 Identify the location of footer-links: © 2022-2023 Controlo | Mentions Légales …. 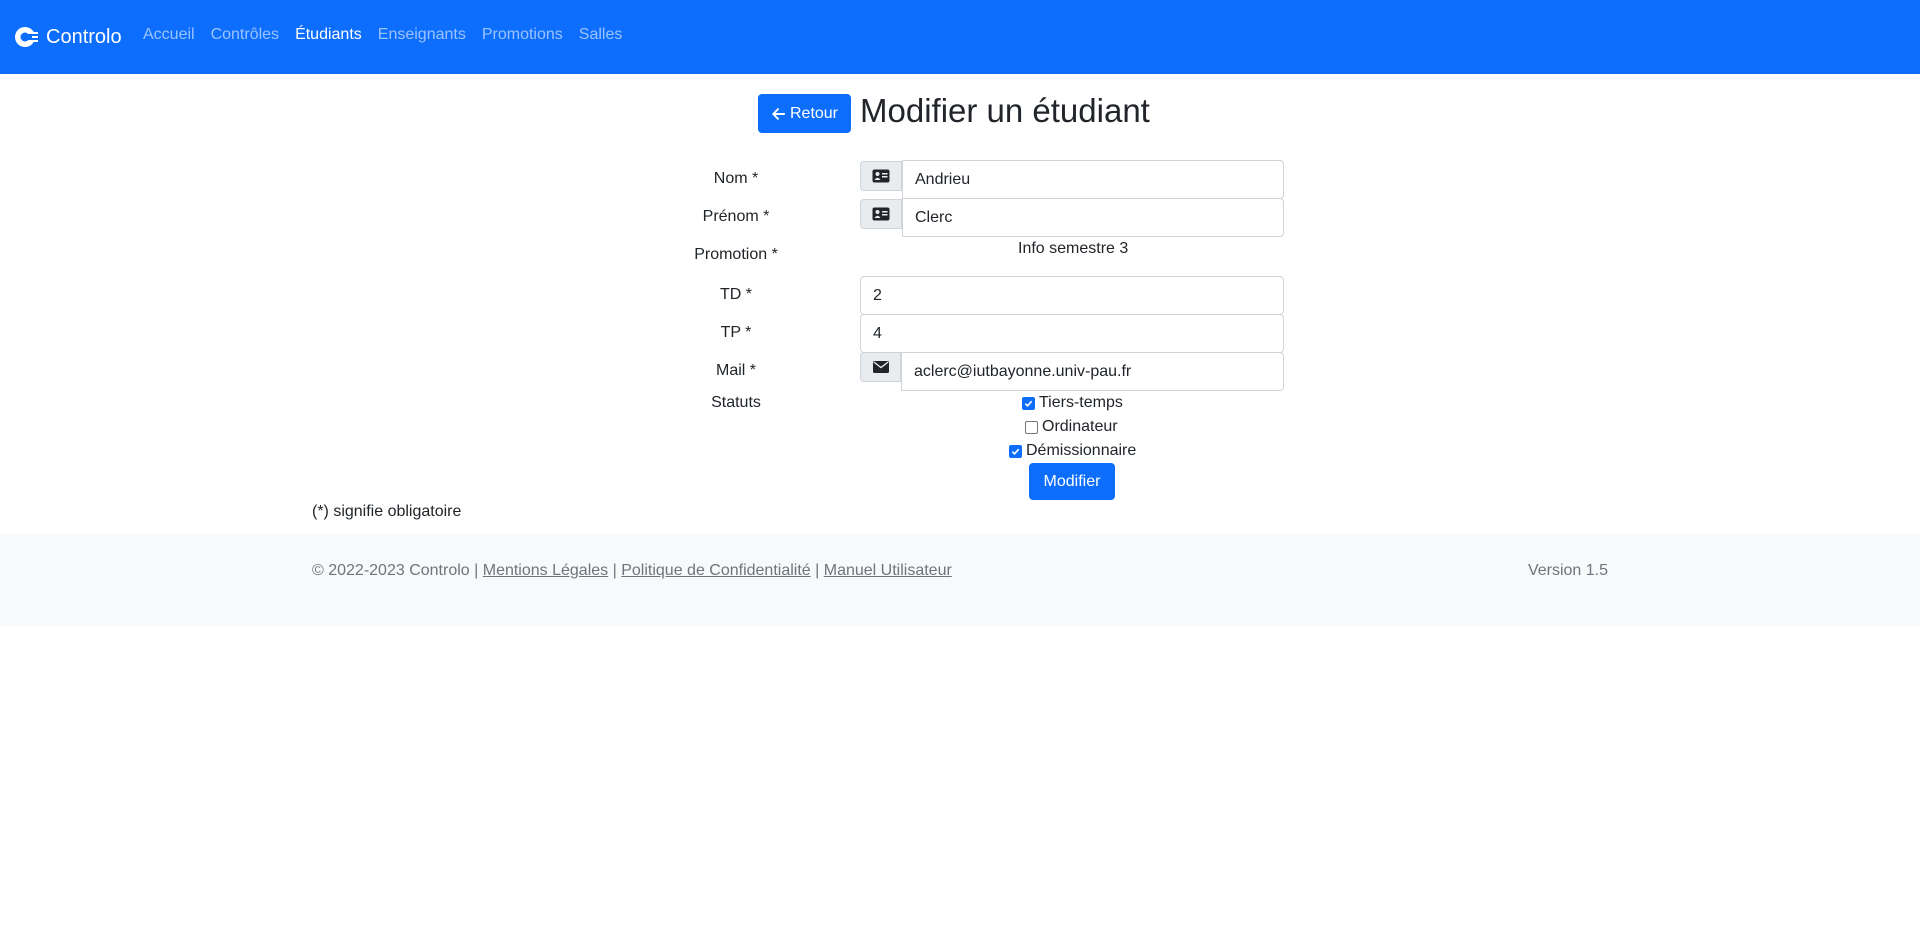
(632, 571).